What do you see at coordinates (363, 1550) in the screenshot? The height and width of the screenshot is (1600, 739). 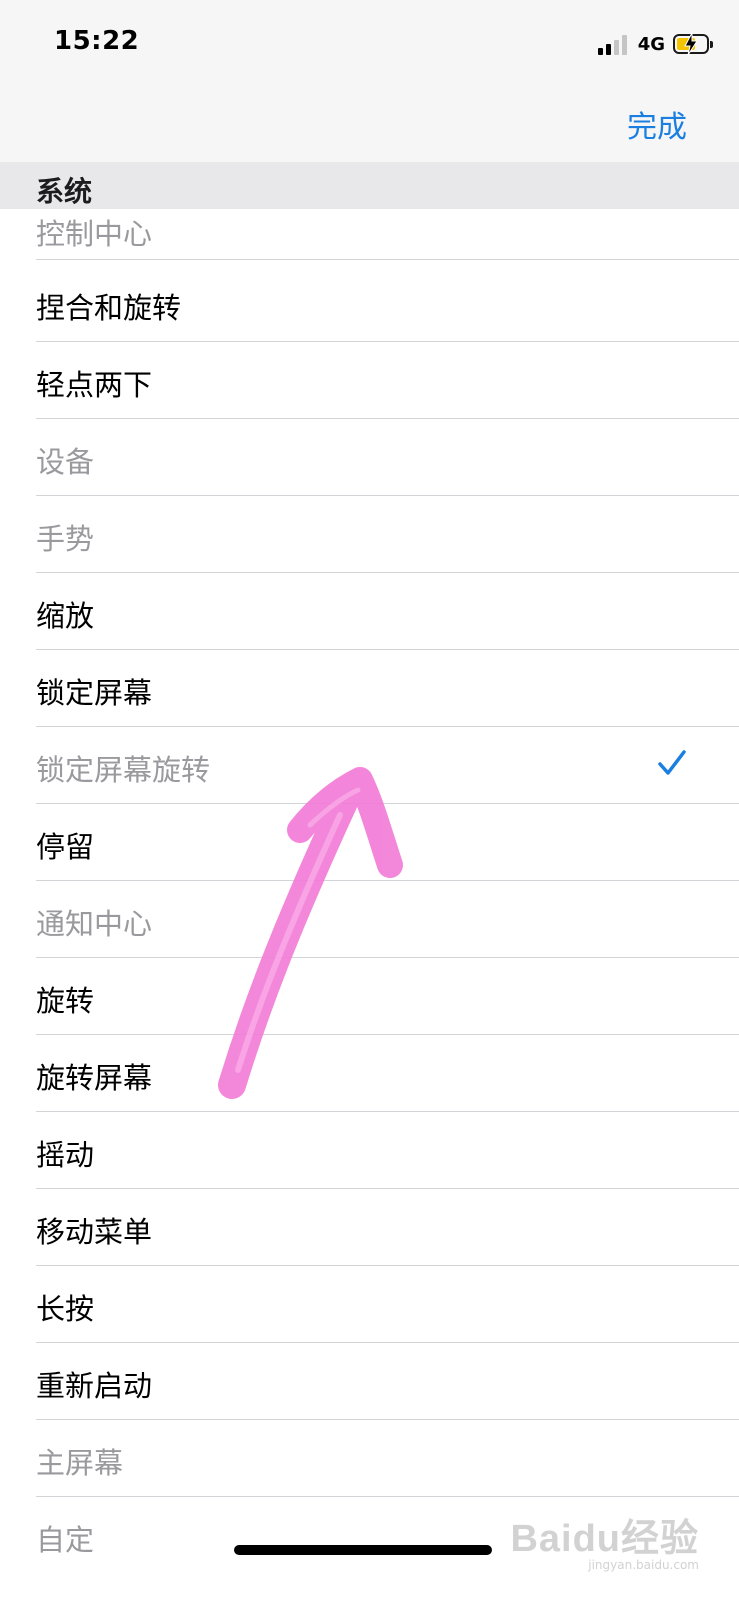 I see `home-indicator` at bounding box center [363, 1550].